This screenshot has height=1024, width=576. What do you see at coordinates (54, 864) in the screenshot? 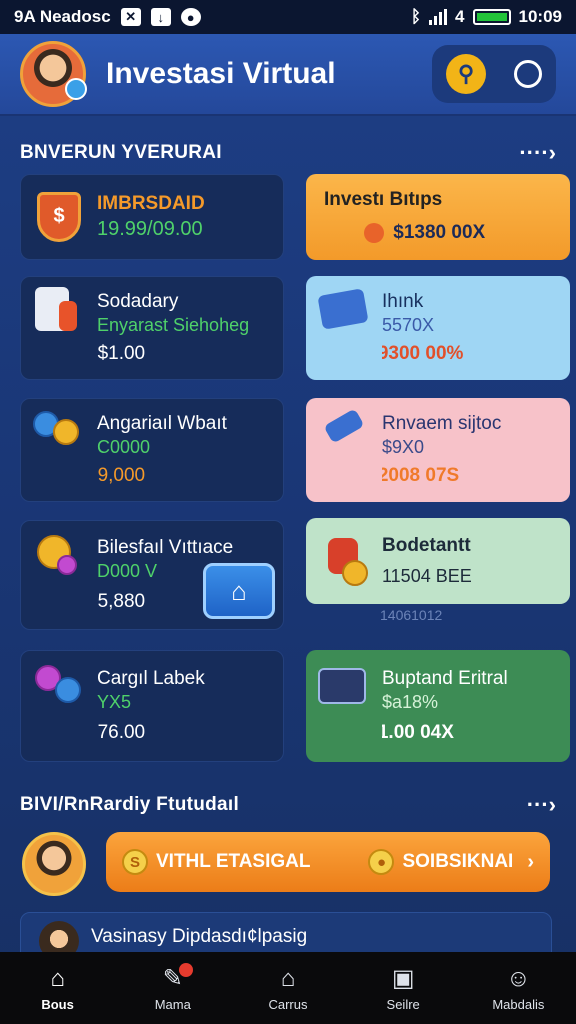
I see `advisor-avatar` at bounding box center [54, 864].